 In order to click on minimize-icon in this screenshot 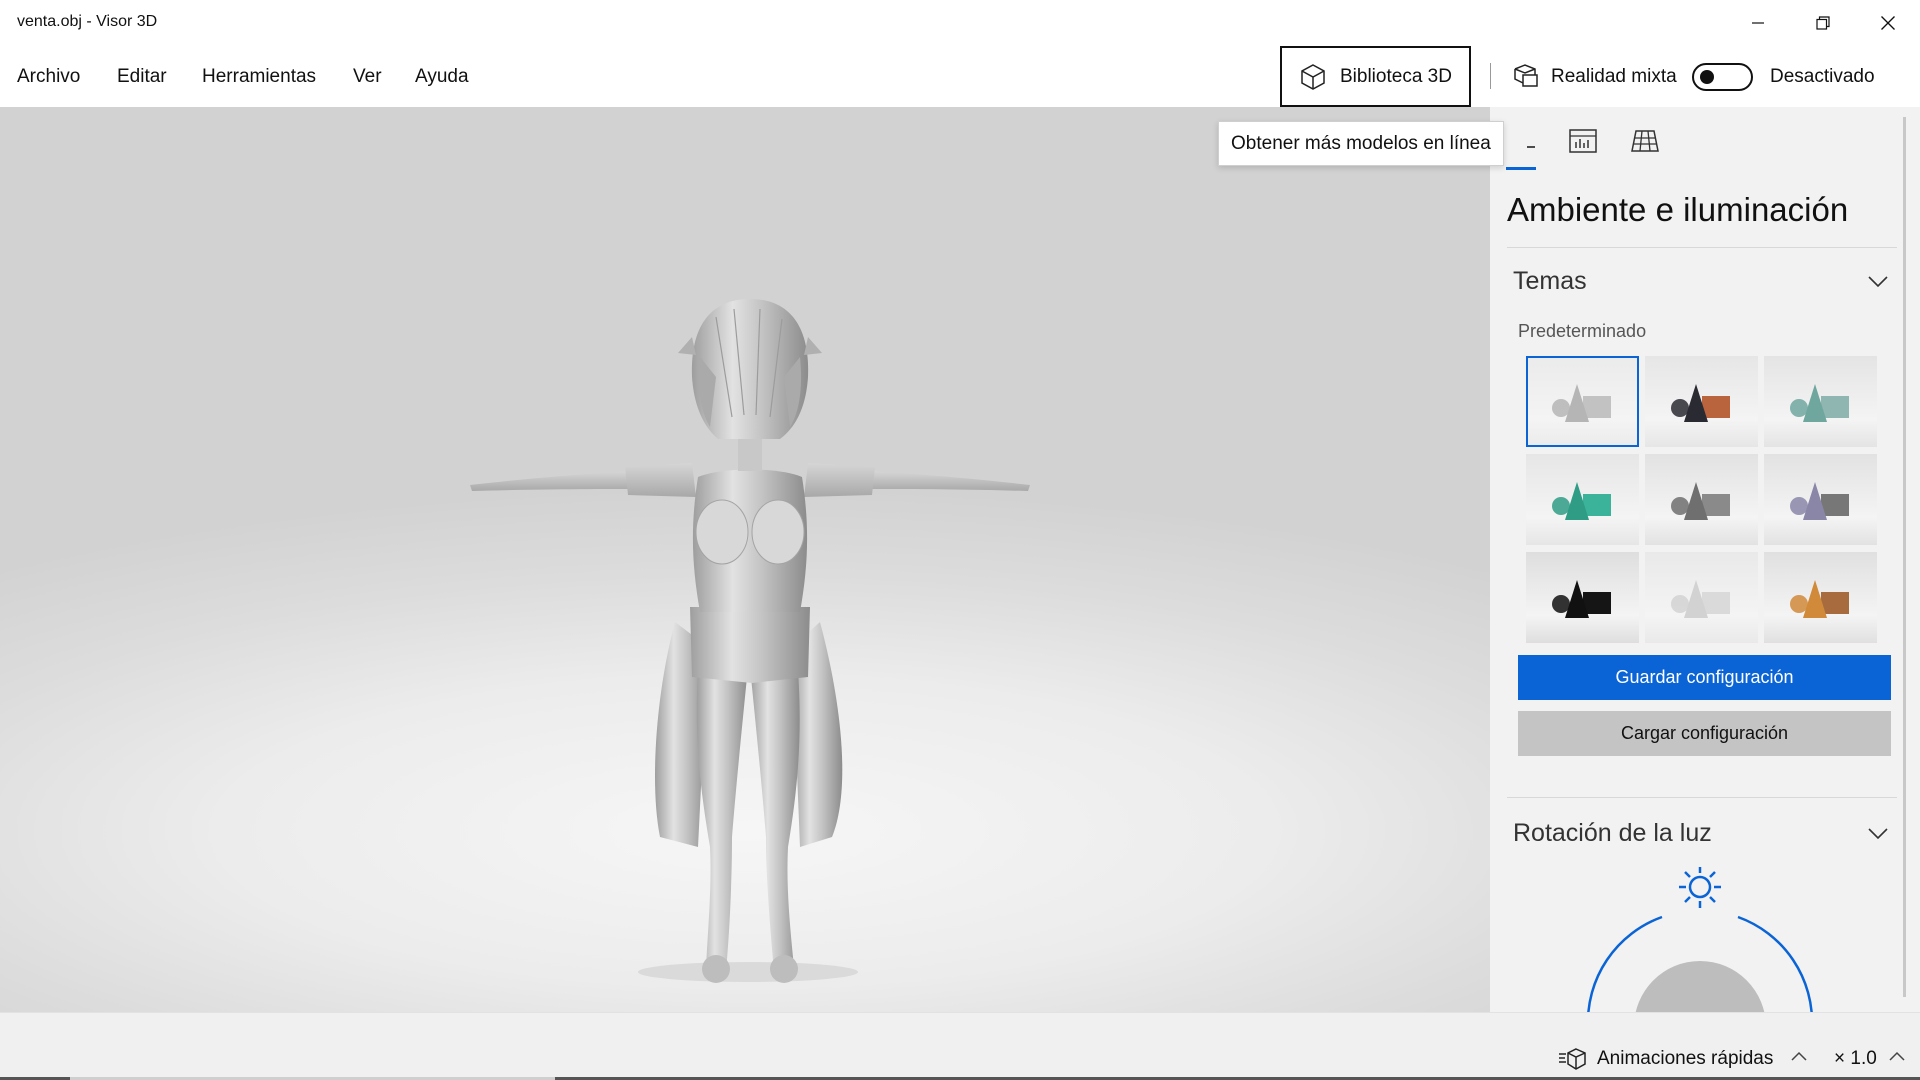, I will do `click(1758, 22)`.